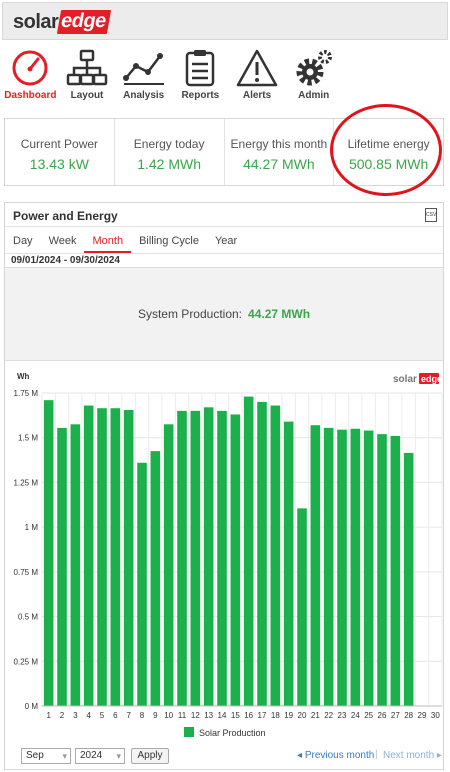  I want to click on layout-tree-icon, so click(87, 67).